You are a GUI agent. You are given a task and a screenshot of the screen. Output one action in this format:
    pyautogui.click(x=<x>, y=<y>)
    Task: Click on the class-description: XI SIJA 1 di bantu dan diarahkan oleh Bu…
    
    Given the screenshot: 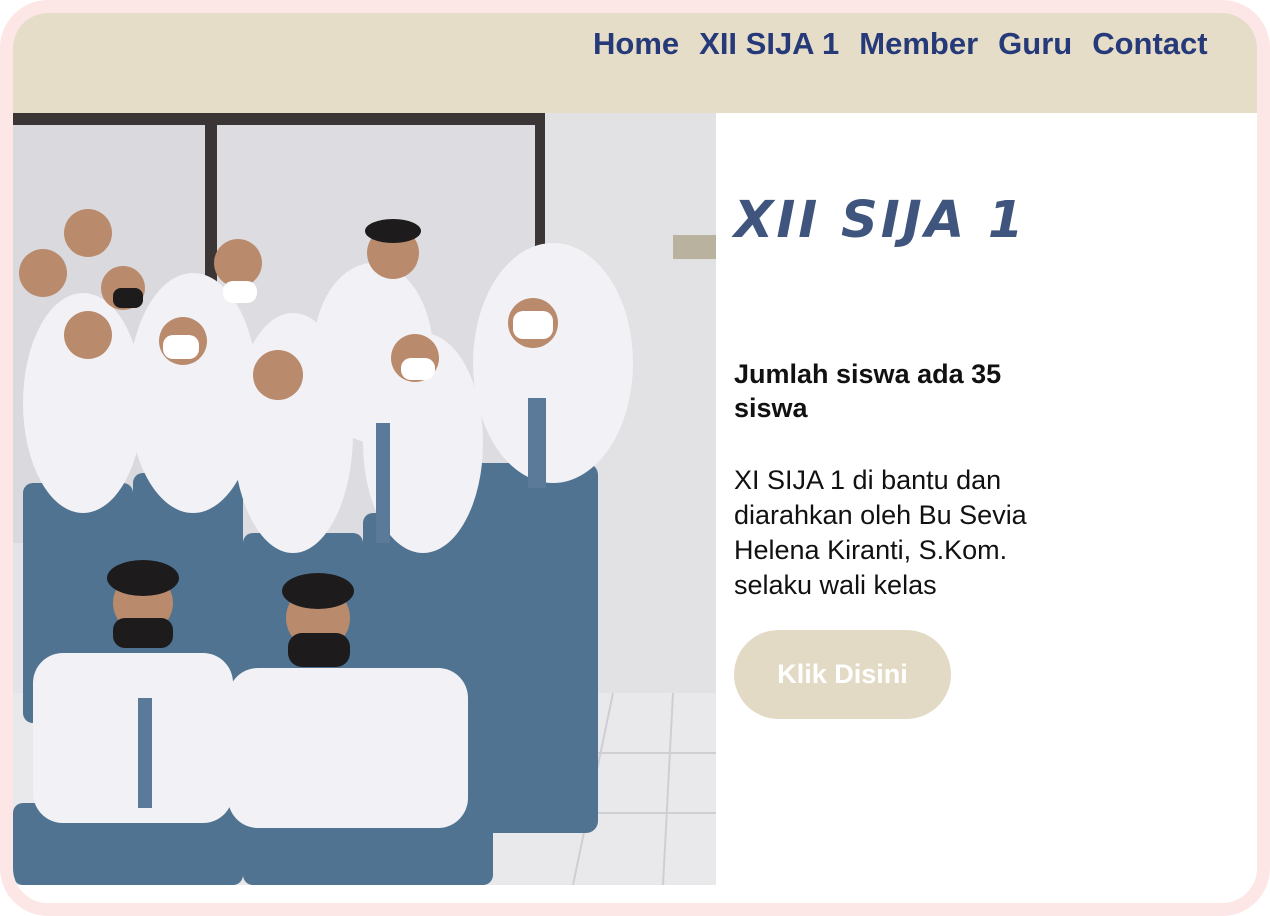 What is the action you would take?
    pyautogui.click(x=880, y=532)
    